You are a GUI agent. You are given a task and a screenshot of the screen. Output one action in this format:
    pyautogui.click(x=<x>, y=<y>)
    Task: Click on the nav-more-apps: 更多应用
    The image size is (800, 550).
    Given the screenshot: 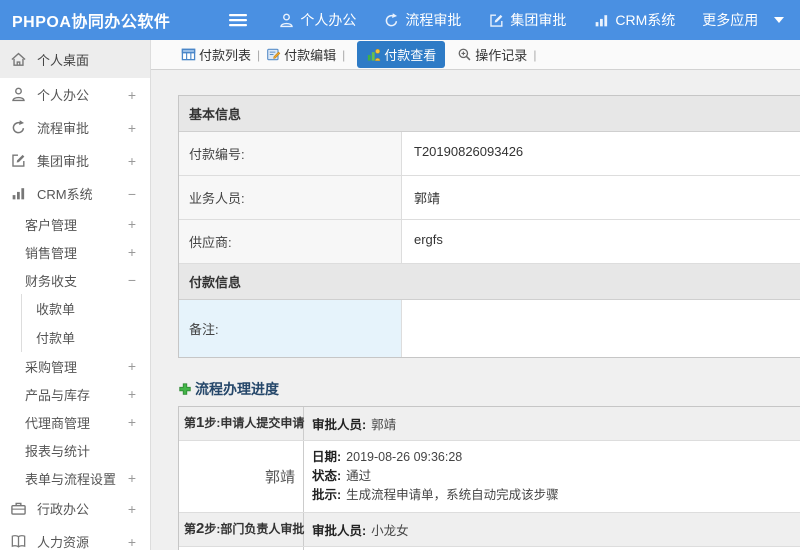 What is the action you would take?
    pyautogui.click(x=743, y=20)
    